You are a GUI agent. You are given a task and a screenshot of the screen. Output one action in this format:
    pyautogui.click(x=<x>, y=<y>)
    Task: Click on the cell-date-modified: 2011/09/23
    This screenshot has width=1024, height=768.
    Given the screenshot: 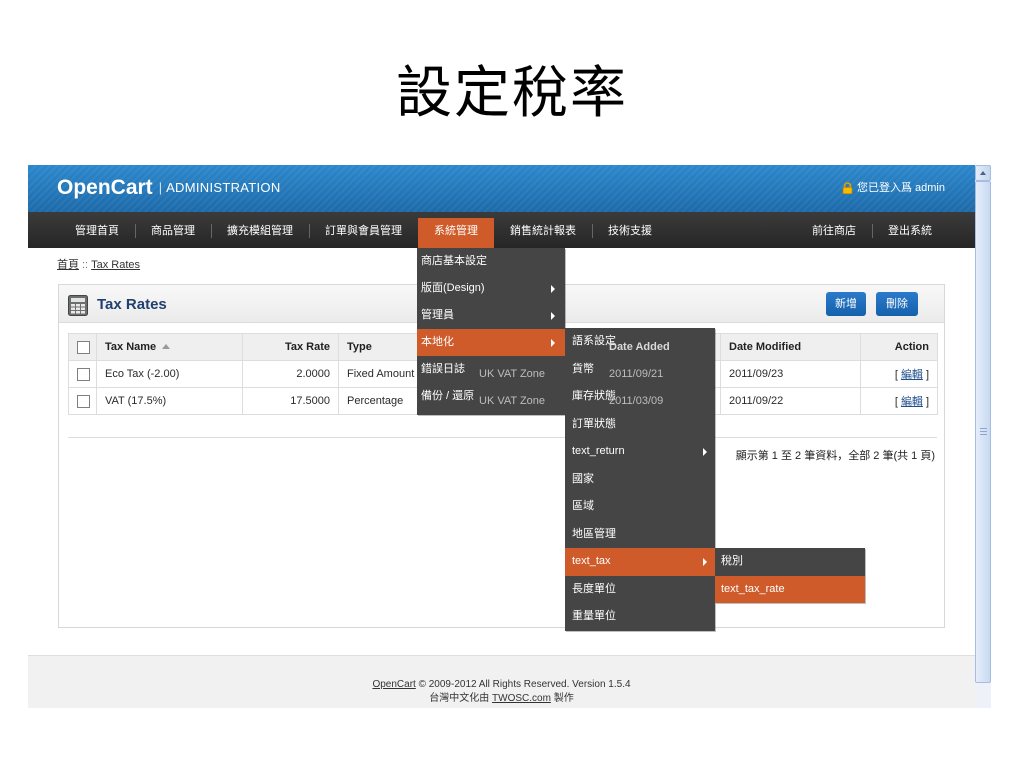 What is the action you would take?
    pyautogui.click(x=790, y=374)
    